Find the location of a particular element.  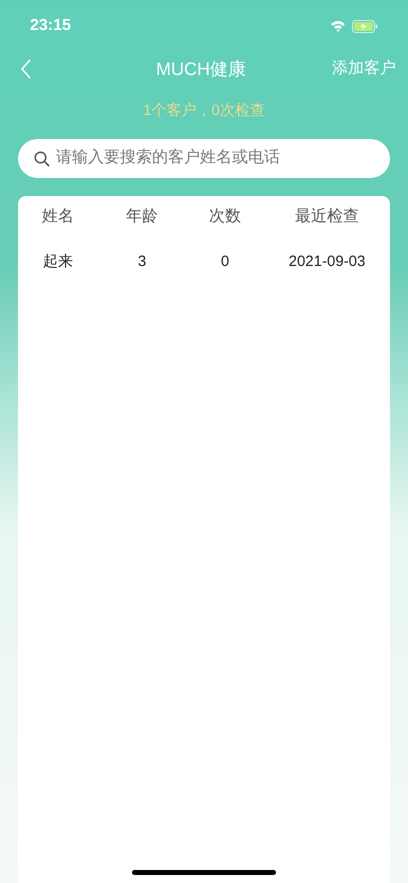

column-header: 次数 is located at coordinates (225, 216).